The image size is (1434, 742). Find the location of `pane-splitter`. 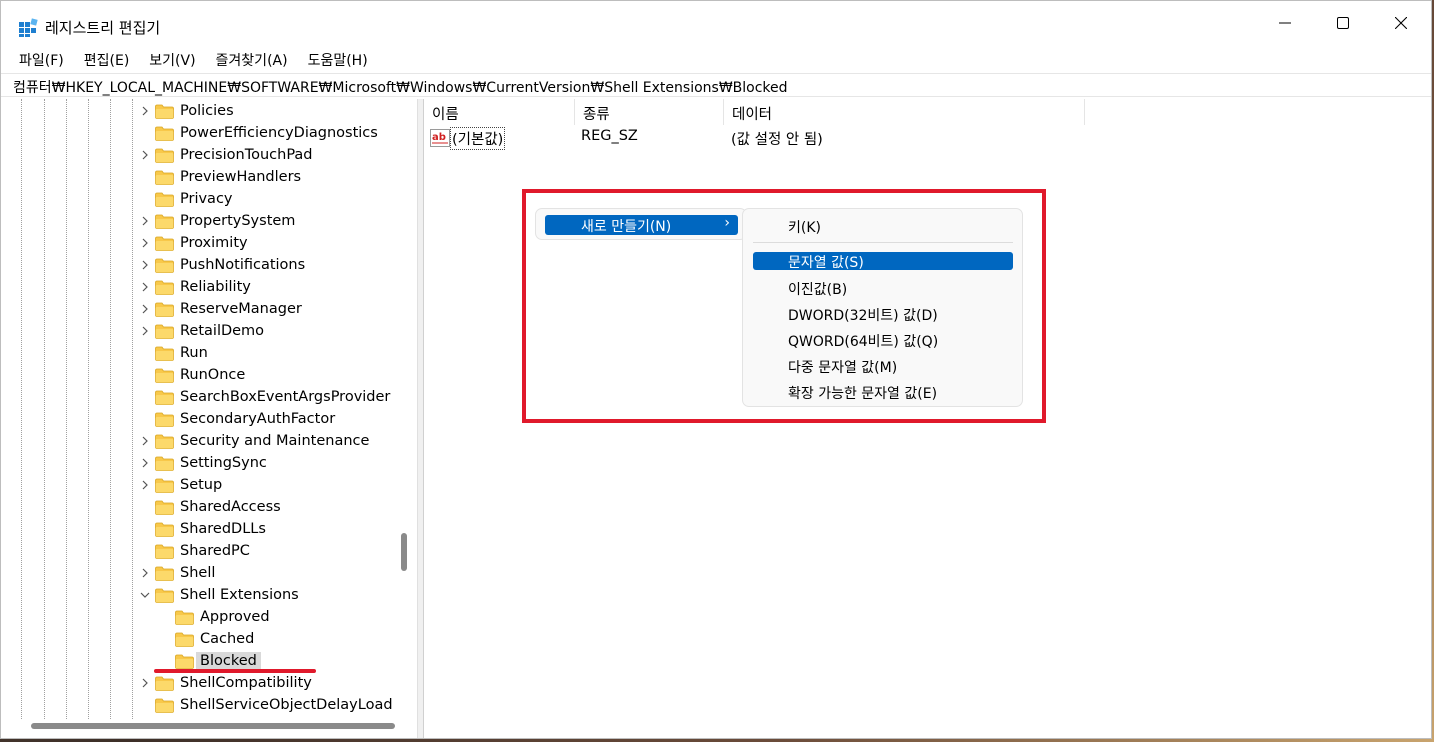

pane-splitter is located at coordinates (420, 418).